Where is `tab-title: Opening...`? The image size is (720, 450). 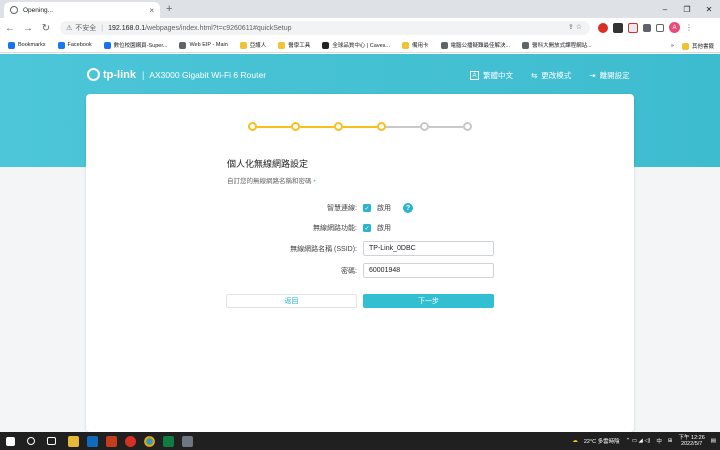
tab-title: Opening... is located at coordinates (38, 10).